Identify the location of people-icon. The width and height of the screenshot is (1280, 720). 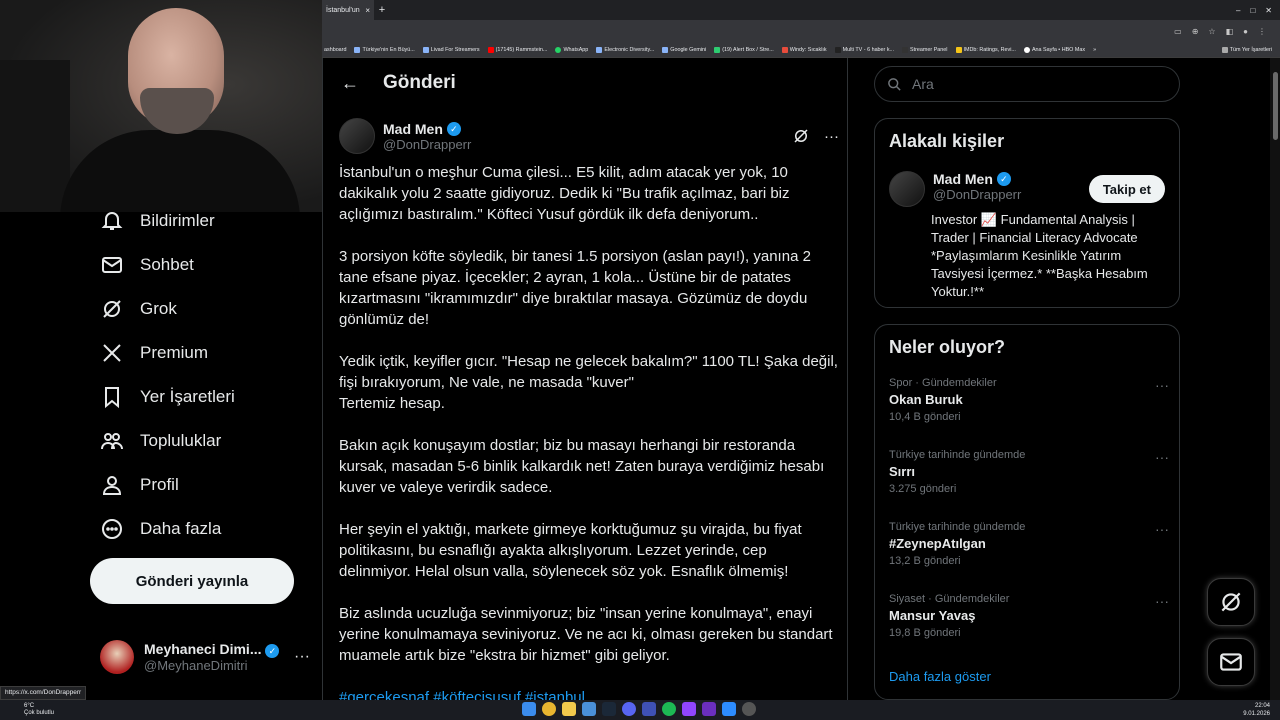
(112, 441).